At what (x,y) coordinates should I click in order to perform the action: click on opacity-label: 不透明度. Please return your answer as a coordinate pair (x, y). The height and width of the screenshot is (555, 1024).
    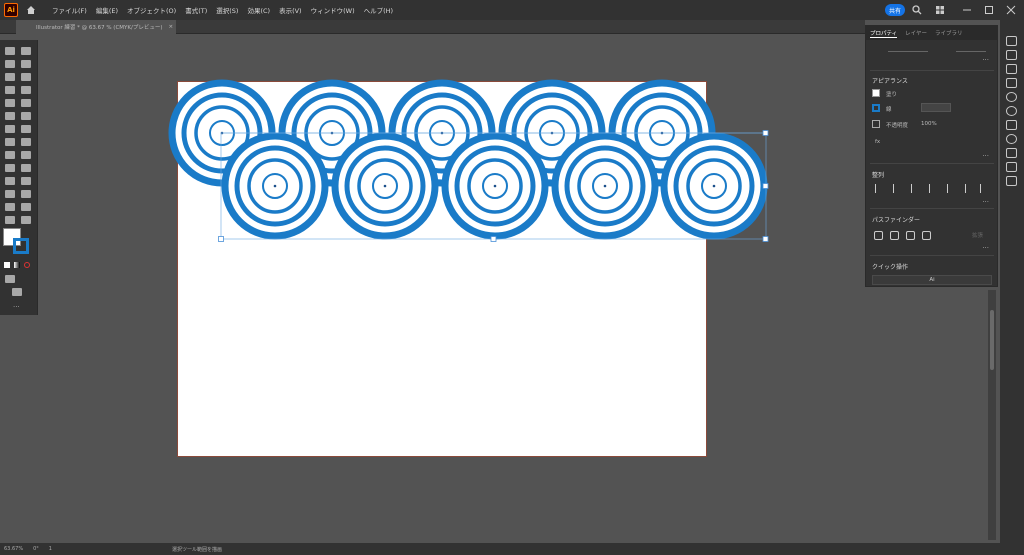
    Looking at the image, I should click on (897, 126).